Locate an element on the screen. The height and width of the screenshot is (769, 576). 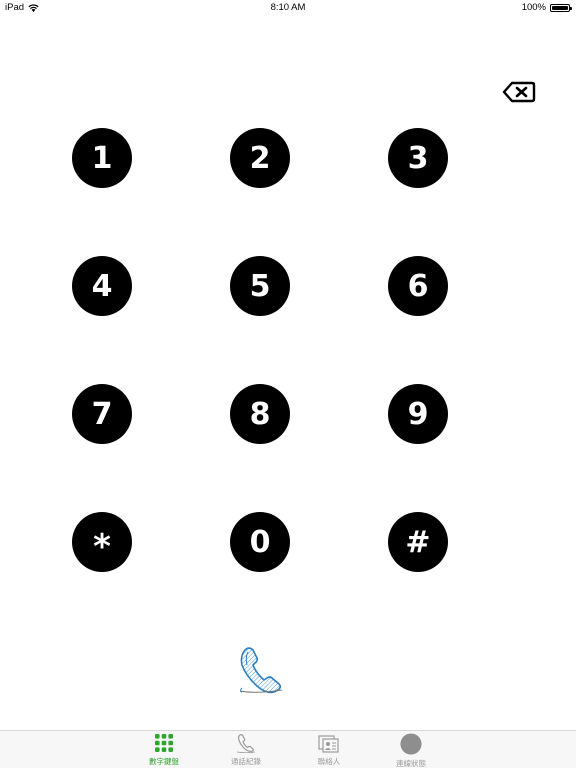
key-0: 0 is located at coordinates (260, 542).